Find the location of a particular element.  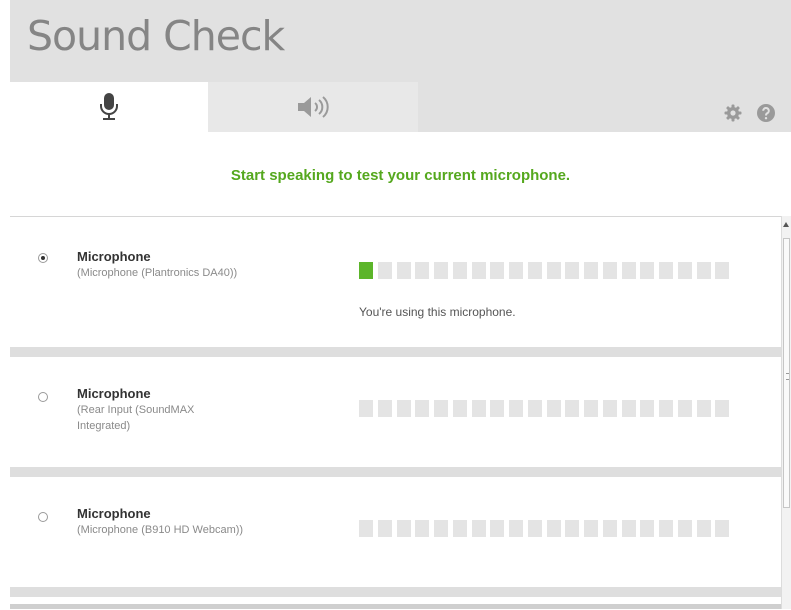

device-description: (Microphone (Plantronics DA40)) is located at coordinates (157, 273).